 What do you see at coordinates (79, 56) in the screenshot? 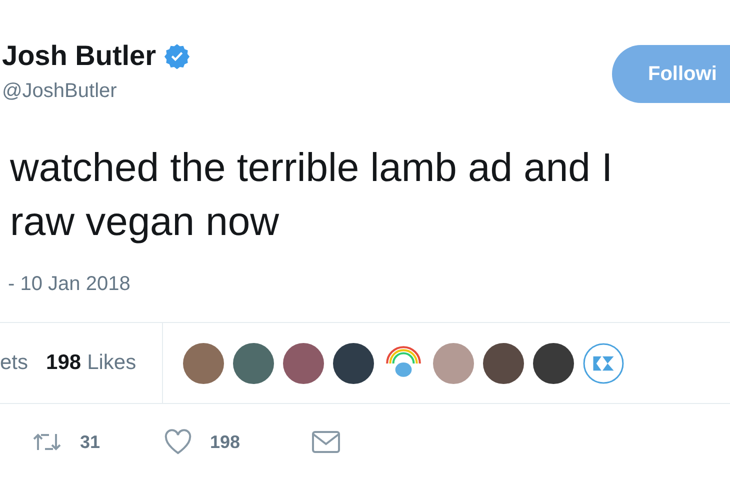
I see `author-name: Josh Butler` at bounding box center [79, 56].